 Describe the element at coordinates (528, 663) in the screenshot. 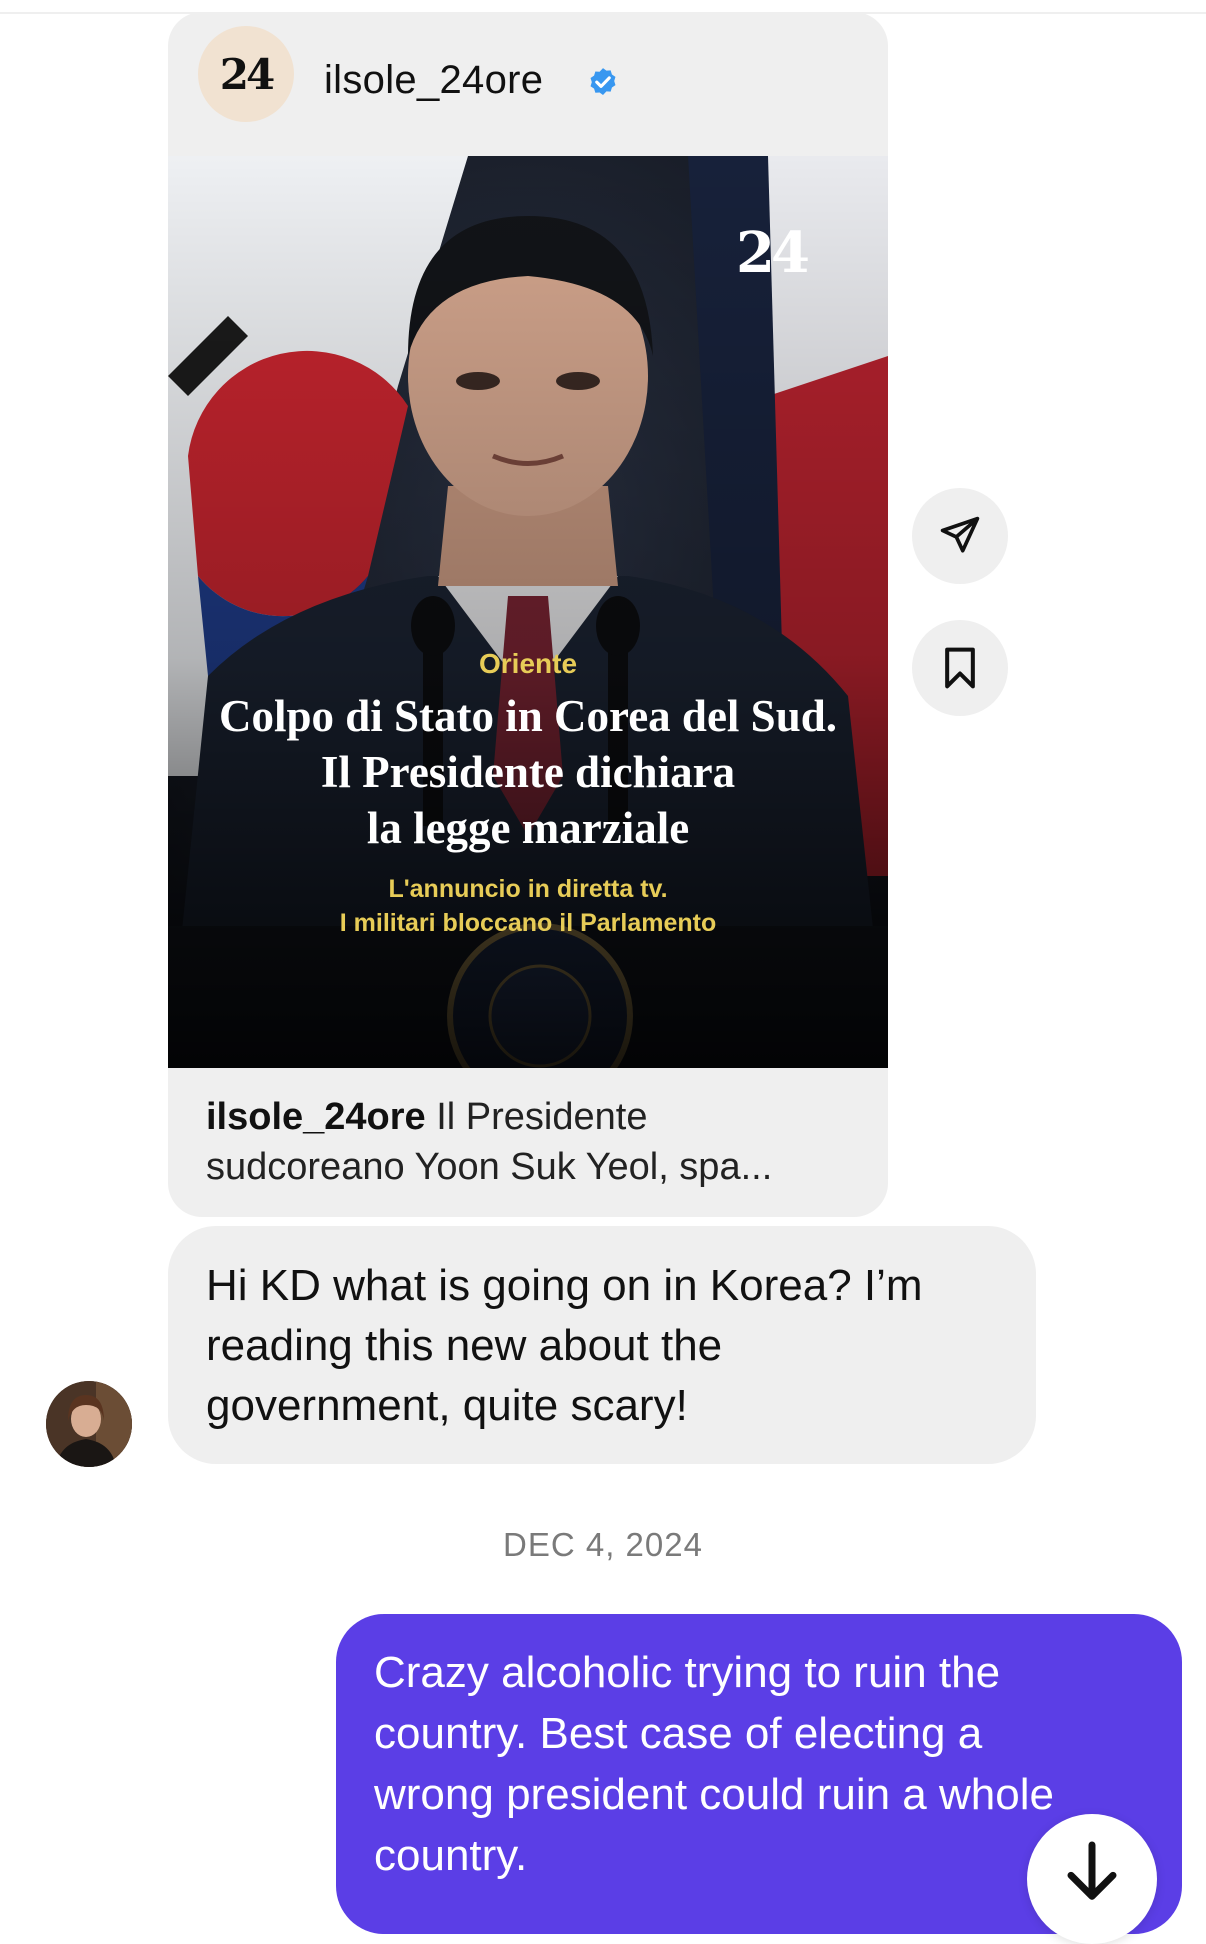

I see `image-kicker: Oriente` at that location.